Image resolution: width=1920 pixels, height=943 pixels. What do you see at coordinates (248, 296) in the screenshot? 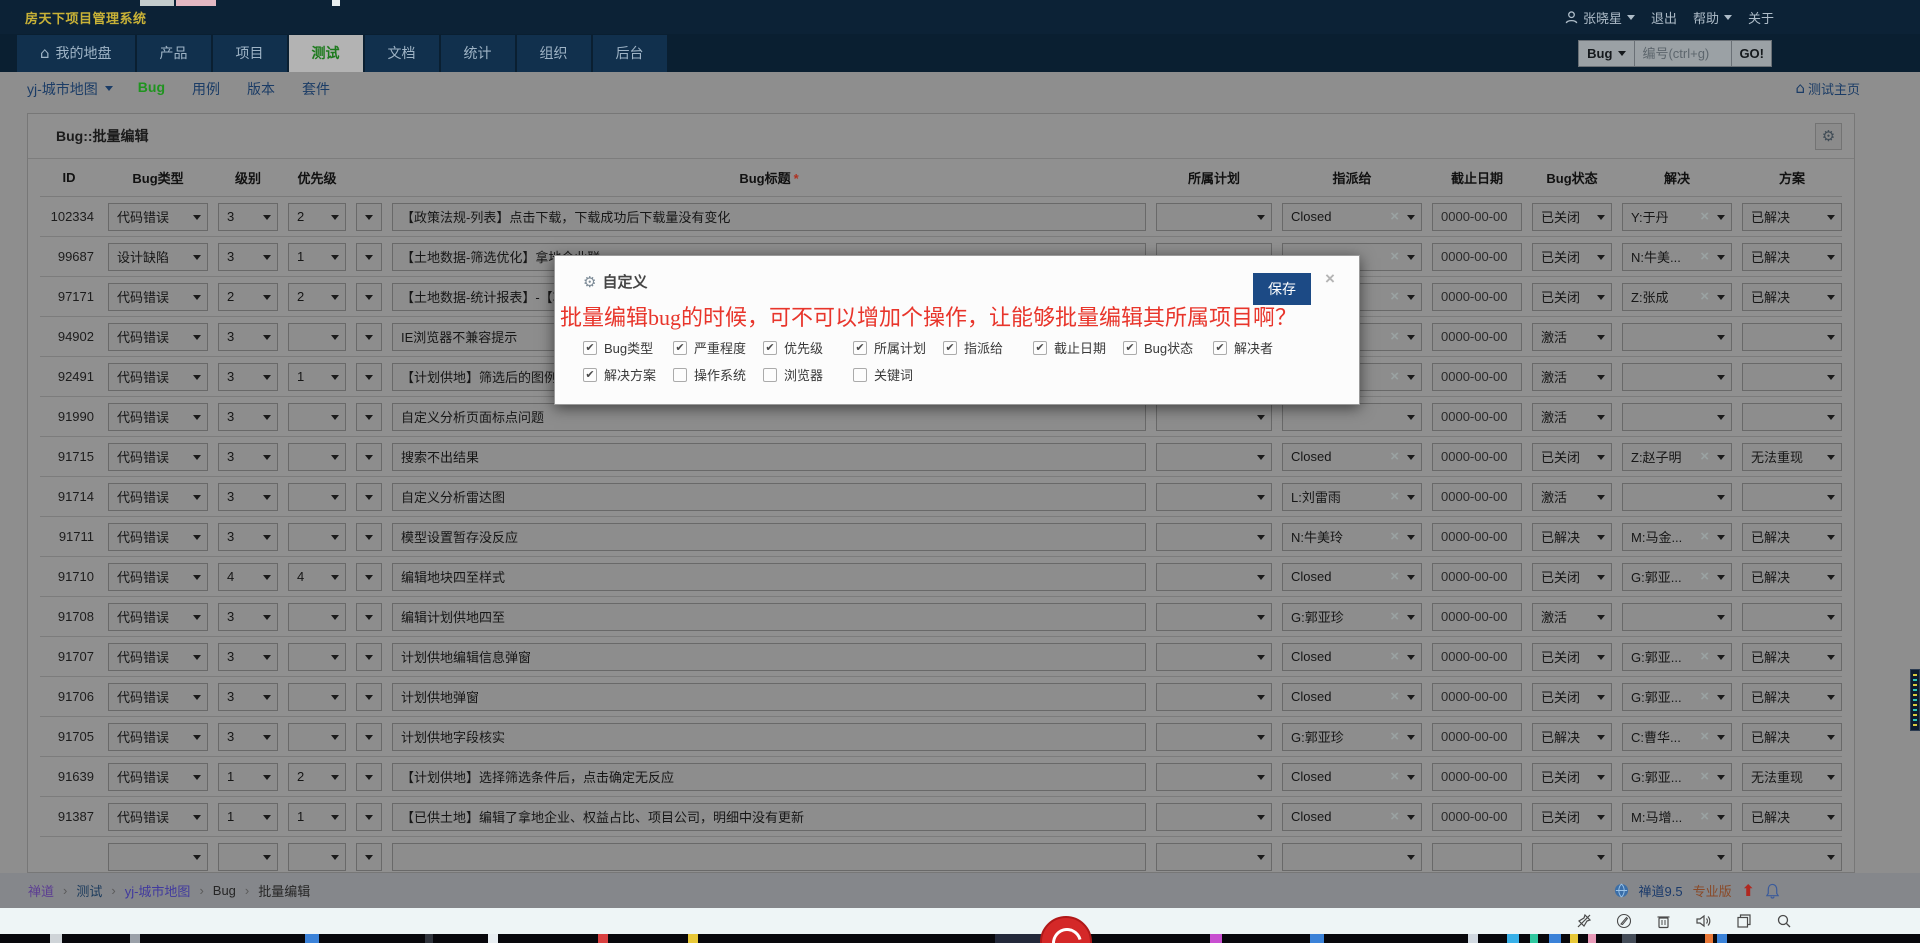
I see `severity-select: 2` at bounding box center [248, 296].